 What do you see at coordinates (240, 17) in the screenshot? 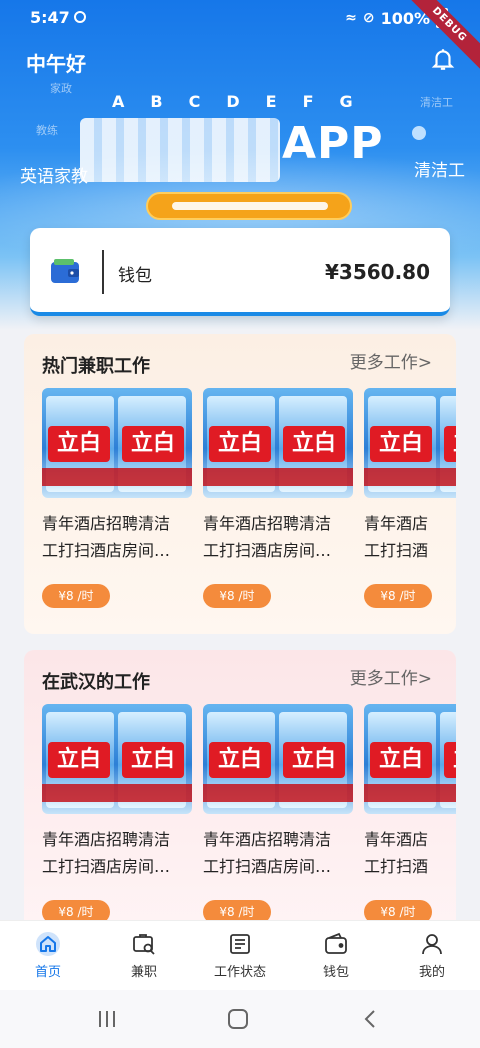
I see `status-bar: 5:47 ≈ ⊘ 100%` at bounding box center [240, 17].